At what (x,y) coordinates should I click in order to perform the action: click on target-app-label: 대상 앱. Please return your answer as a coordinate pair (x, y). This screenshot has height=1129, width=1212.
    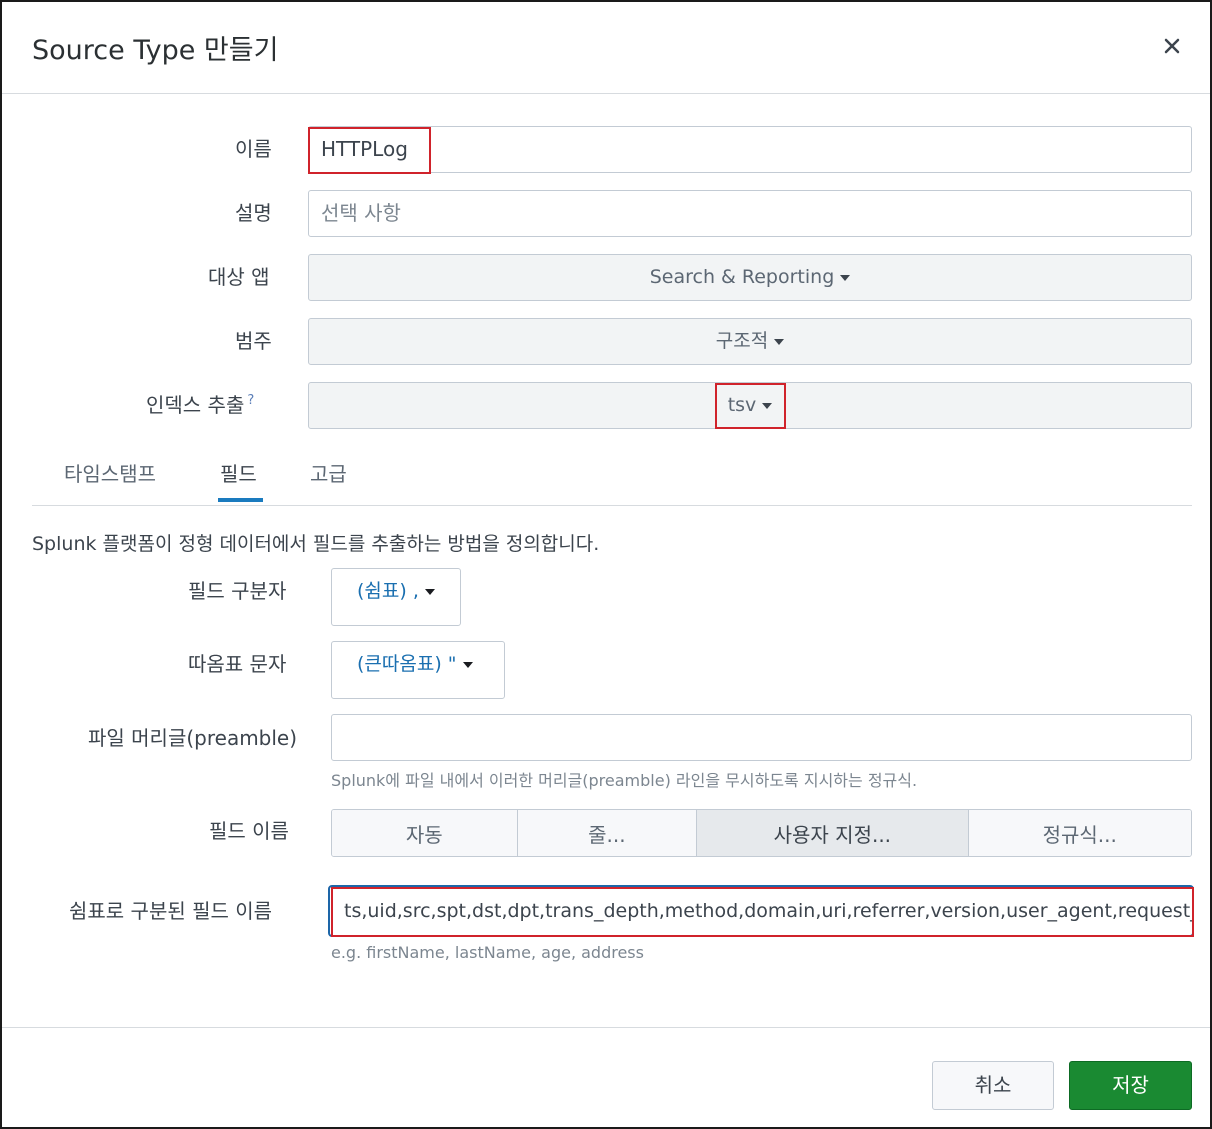
    Looking at the image, I should click on (239, 277).